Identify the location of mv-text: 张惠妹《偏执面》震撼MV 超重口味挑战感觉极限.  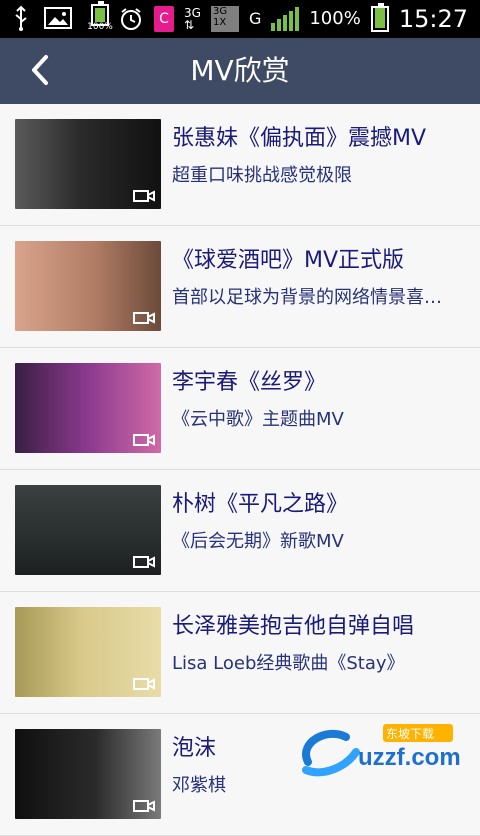
(321, 153).